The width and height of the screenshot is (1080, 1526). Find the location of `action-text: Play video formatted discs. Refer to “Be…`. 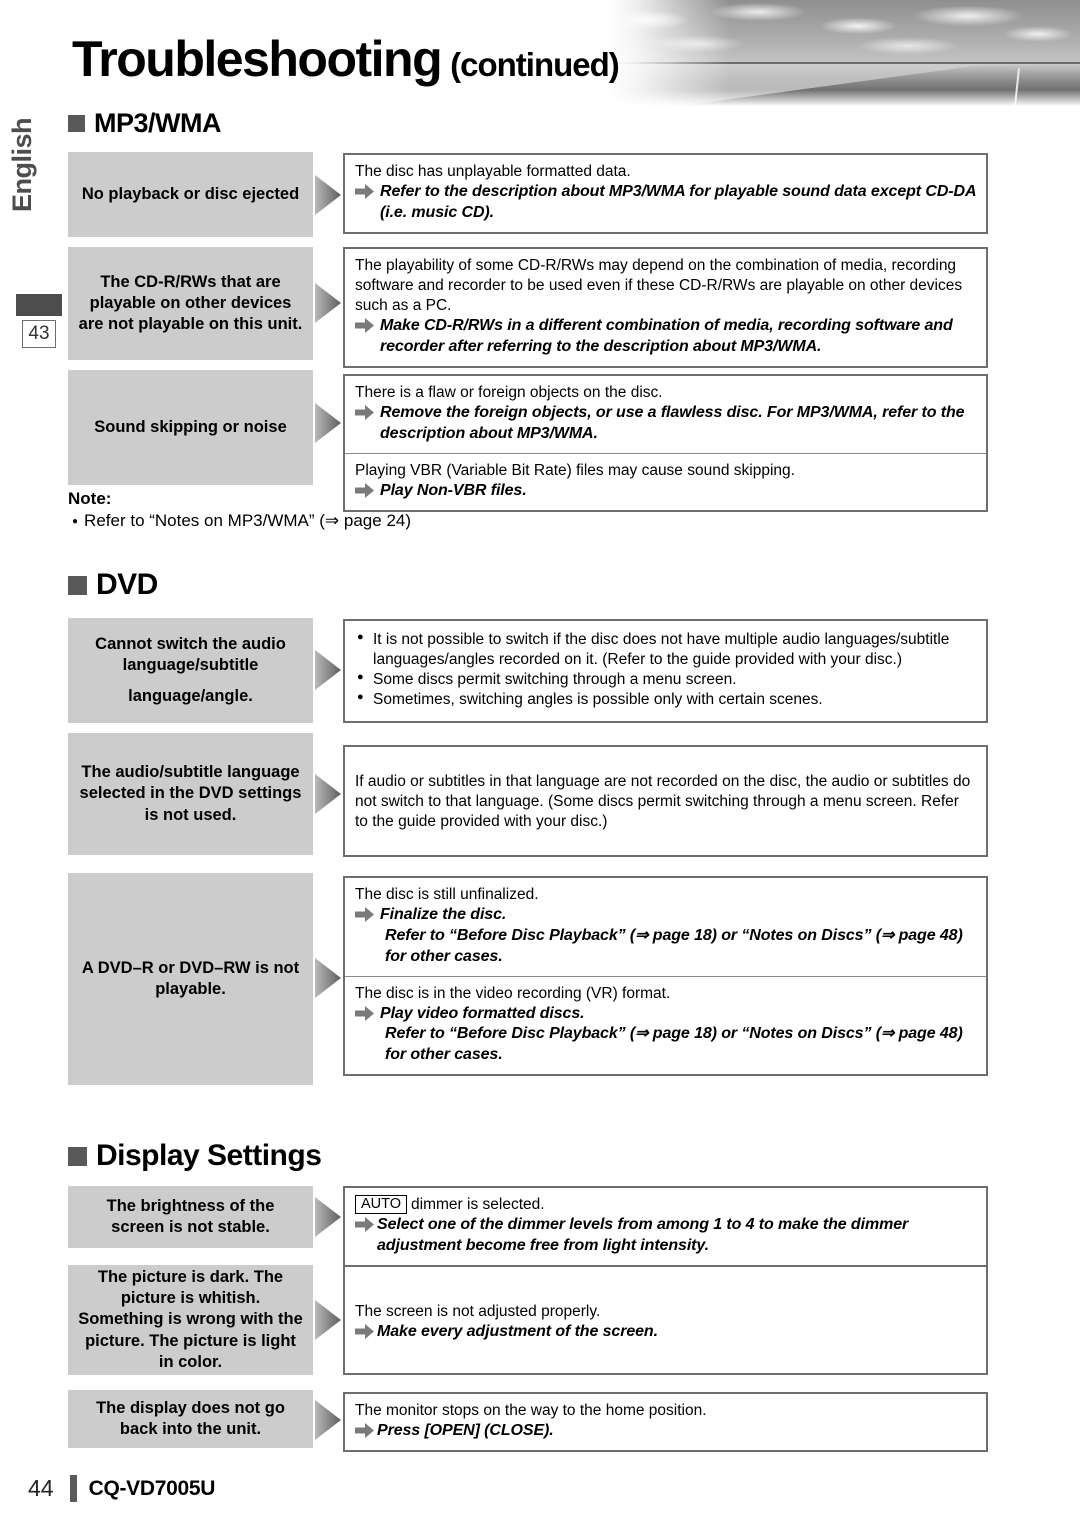

action-text: Play video formatted discs. Refer to “Be… is located at coordinates (665, 1035).